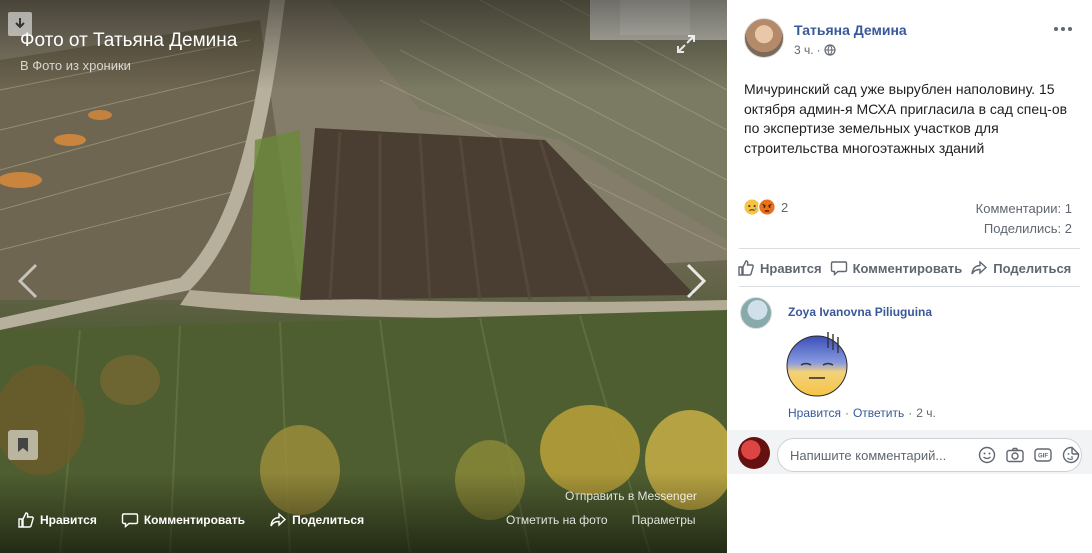 This screenshot has height=553, width=1092. I want to click on author-name: Татьяна Демина, so click(850, 30).